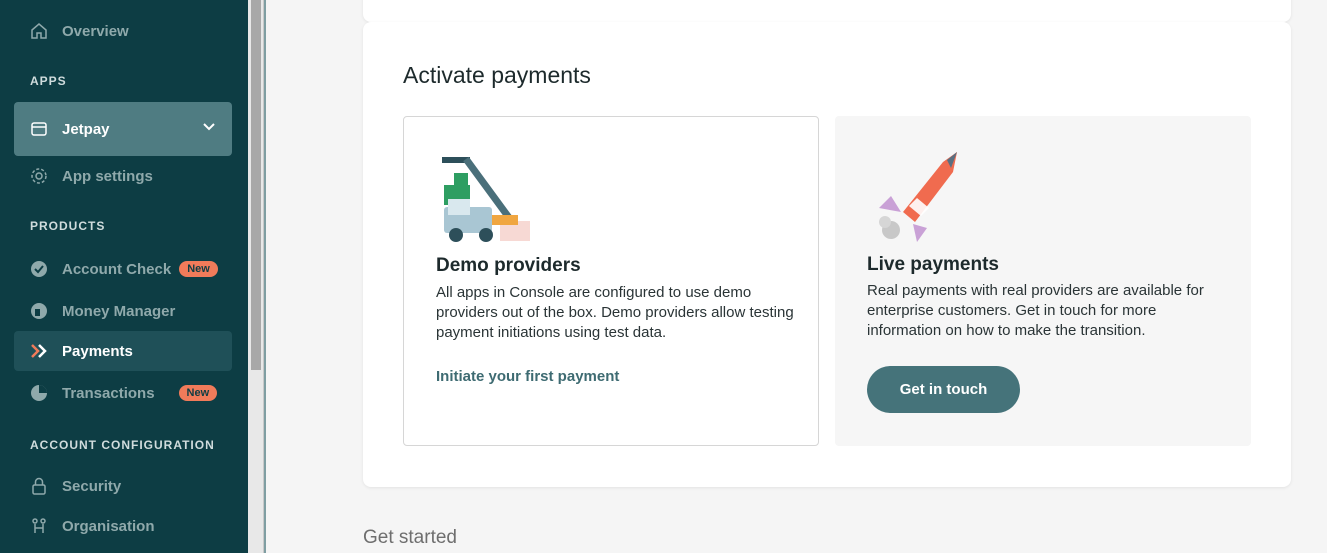  Describe the element at coordinates (943, 389) in the screenshot. I see `get-in-touch-button: Get in touch` at that location.